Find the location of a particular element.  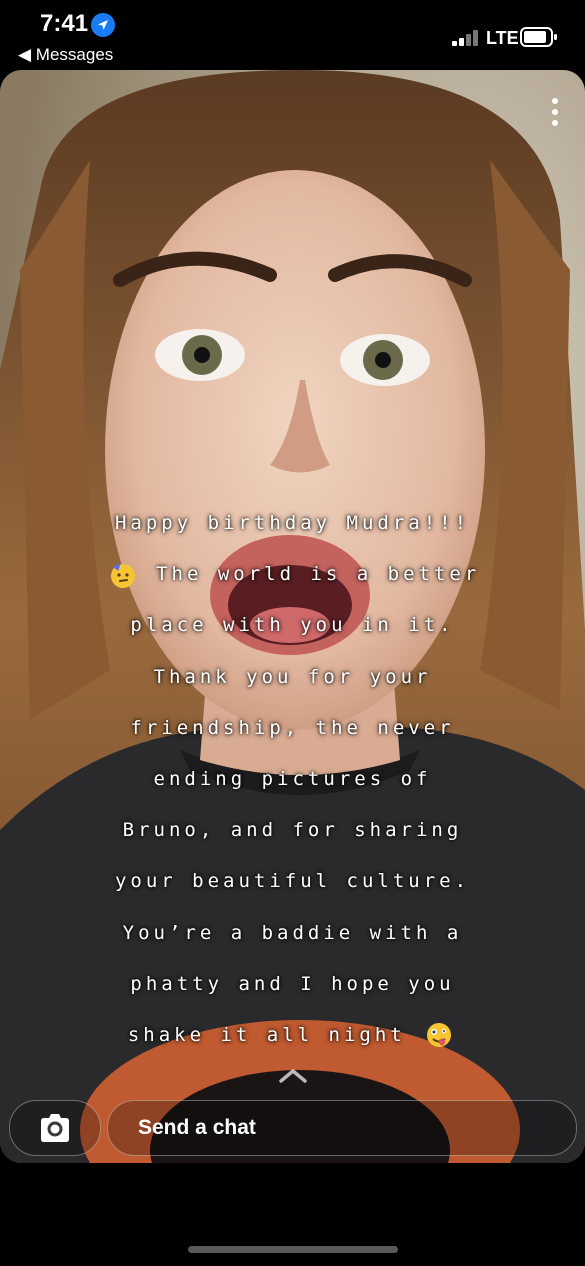

chat-placeholder: Send a chat is located at coordinates (197, 1127).